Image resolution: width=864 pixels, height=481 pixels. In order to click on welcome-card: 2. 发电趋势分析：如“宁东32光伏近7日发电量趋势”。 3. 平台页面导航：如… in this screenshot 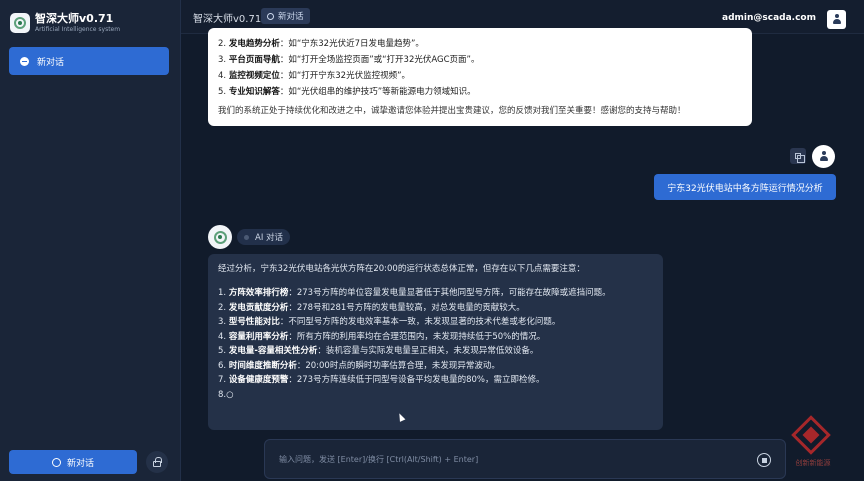, I will do `click(480, 77)`.